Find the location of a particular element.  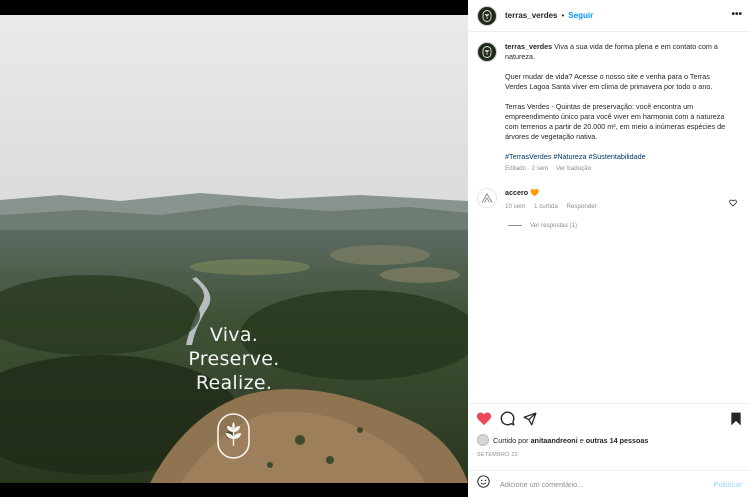

wheat-leaf-emblem-icon is located at coordinates (233, 436).